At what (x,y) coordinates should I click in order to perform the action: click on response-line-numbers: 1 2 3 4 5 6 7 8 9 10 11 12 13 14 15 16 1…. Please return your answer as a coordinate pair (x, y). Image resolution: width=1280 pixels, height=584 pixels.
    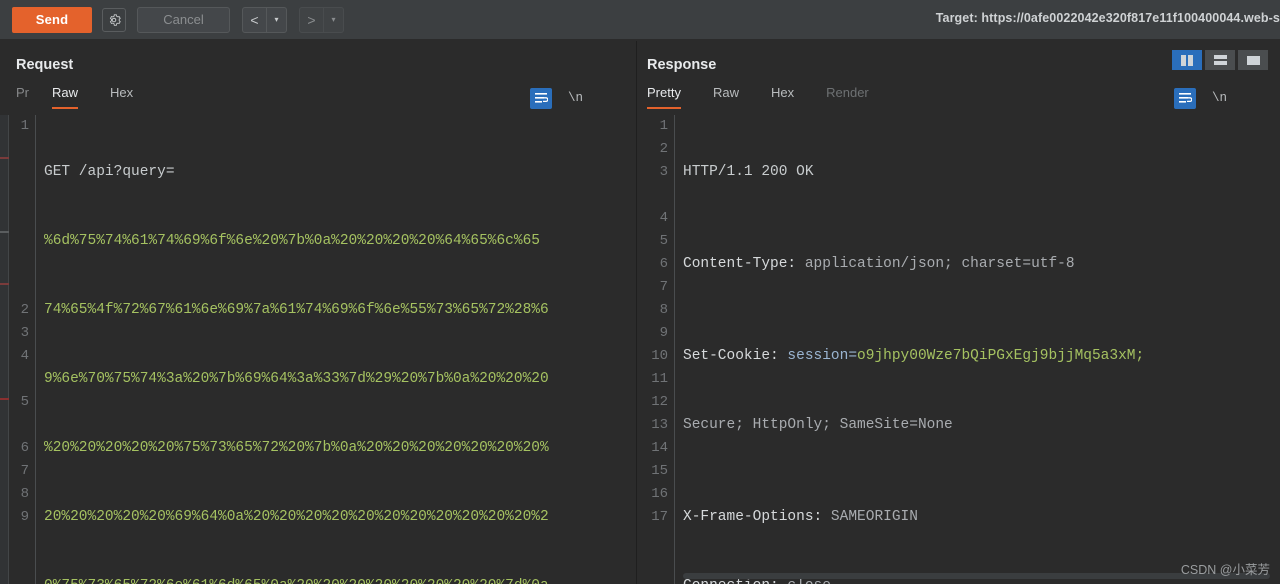
    Looking at the image, I should click on (660, 349).